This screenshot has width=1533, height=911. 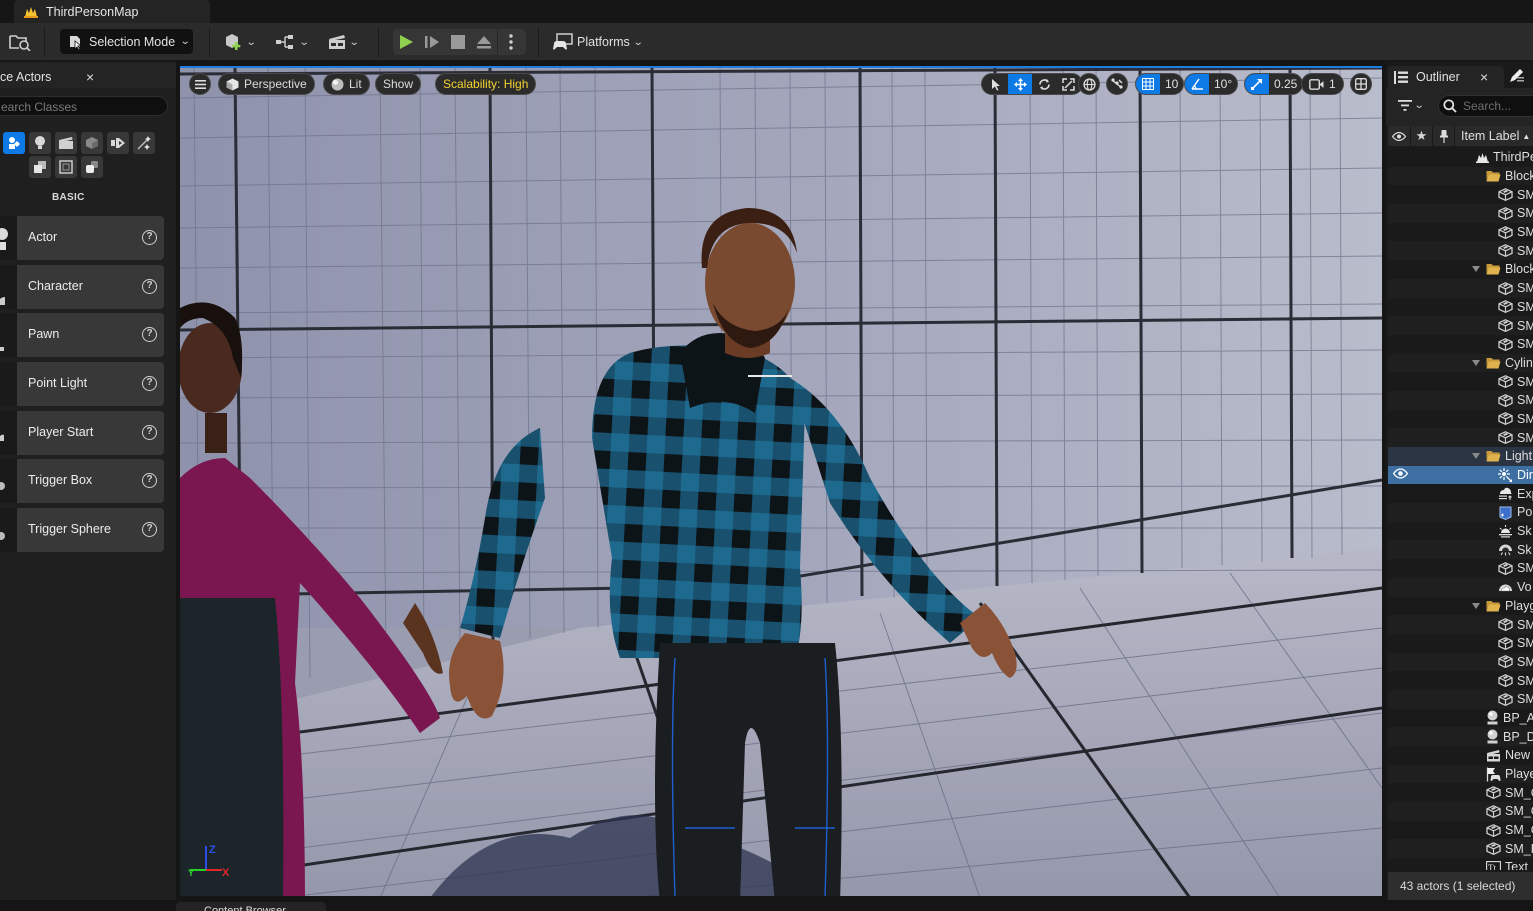 What do you see at coordinates (1460, 755) in the screenshot?
I see `outliner-actor-row: New` at bounding box center [1460, 755].